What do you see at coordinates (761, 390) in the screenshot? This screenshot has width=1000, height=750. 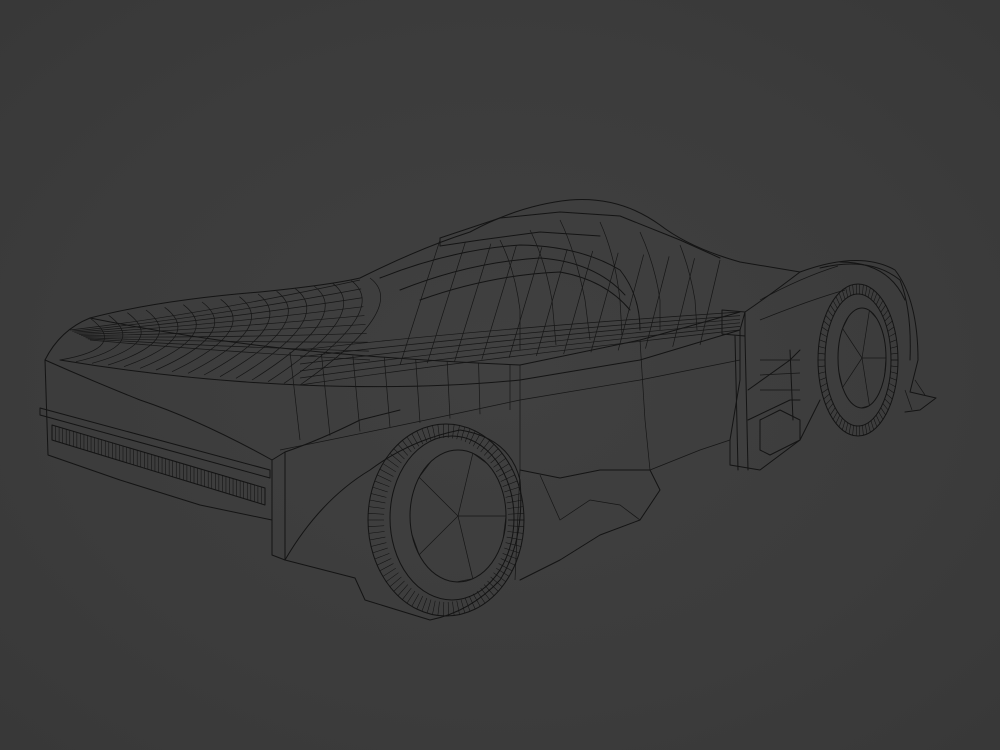 I see `rear-strut-frame` at bounding box center [761, 390].